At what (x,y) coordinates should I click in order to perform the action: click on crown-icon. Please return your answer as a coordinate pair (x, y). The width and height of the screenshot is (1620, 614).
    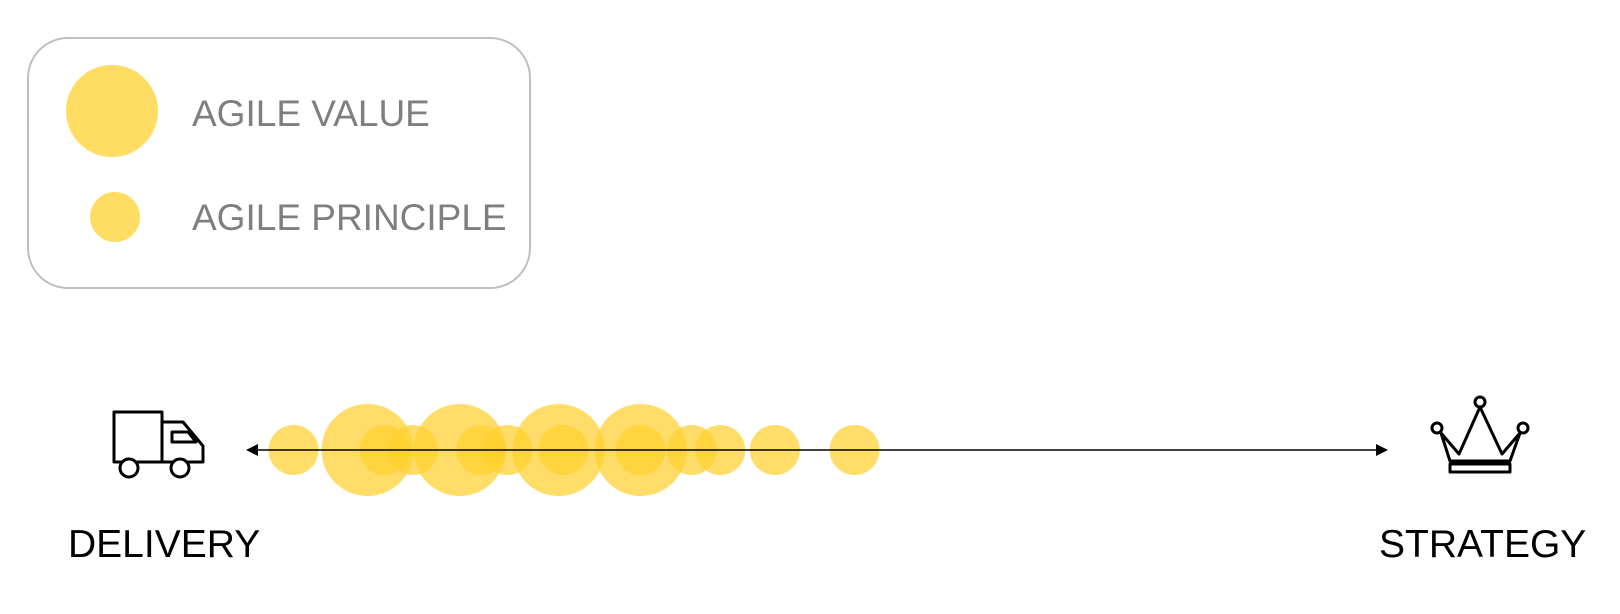
    Looking at the image, I should click on (1480, 434).